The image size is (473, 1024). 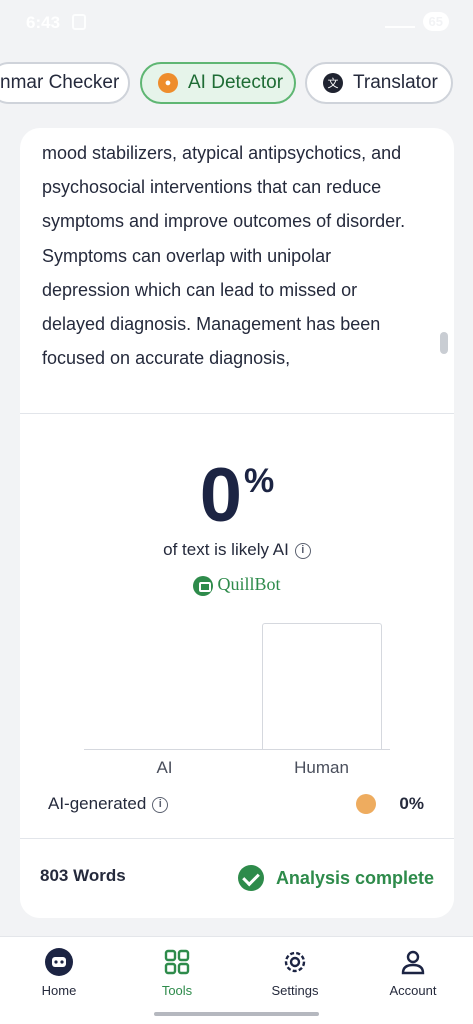 What do you see at coordinates (236, 23) in the screenshot?
I see `status-bar: 6:43 65` at bounding box center [236, 23].